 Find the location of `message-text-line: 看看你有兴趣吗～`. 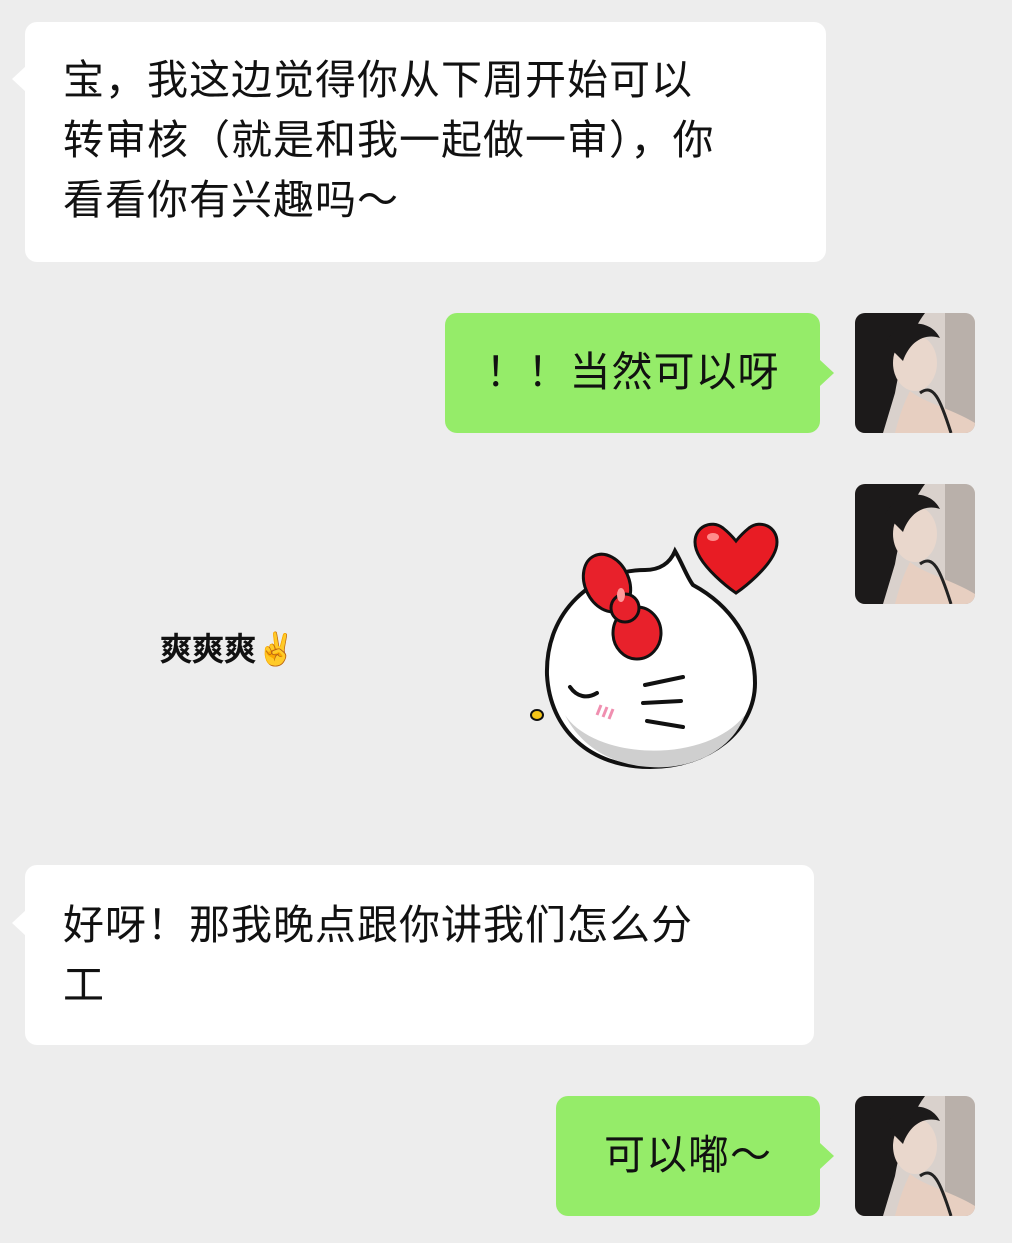

message-text-line: 看看你有兴趣吗～ is located at coordinates (231, 200).